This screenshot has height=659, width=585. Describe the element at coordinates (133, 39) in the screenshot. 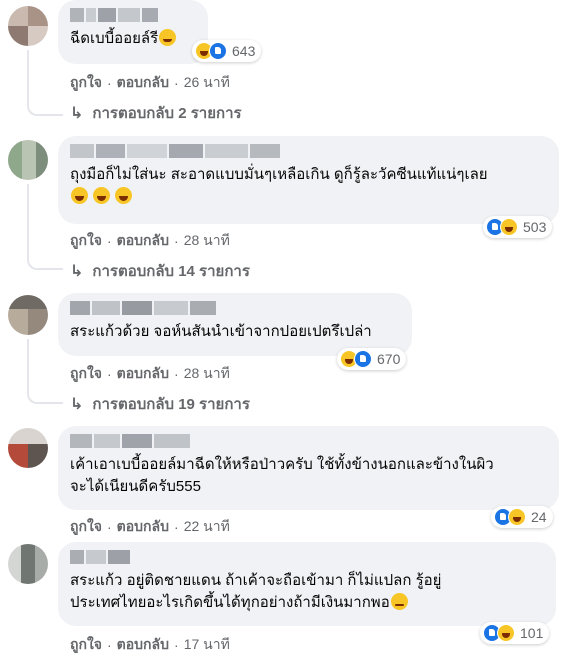

I see `comment-text: ฉีดเบบี้ออยล์รี` at that location.